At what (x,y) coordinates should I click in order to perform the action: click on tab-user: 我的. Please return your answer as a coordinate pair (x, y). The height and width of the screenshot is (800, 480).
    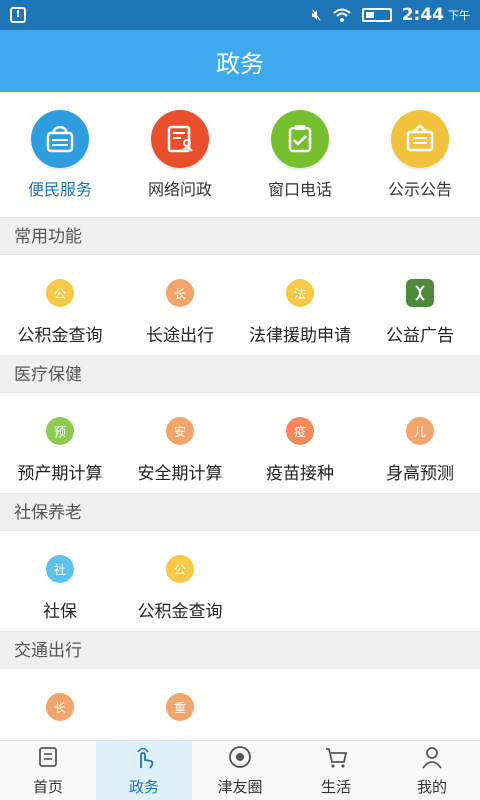
    Looking at the image, I should click on (432, 770).